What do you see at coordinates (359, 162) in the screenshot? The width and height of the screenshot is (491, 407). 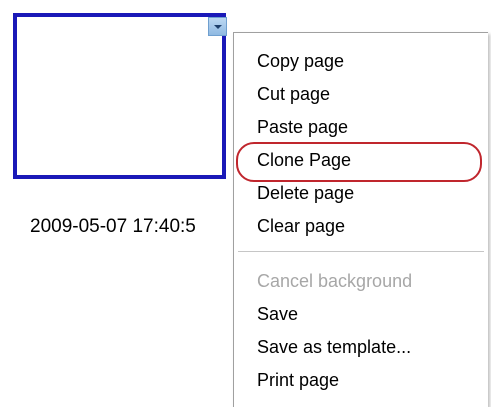 I see `clone-page-highlight-annotation` at bounding box center [359, 162].